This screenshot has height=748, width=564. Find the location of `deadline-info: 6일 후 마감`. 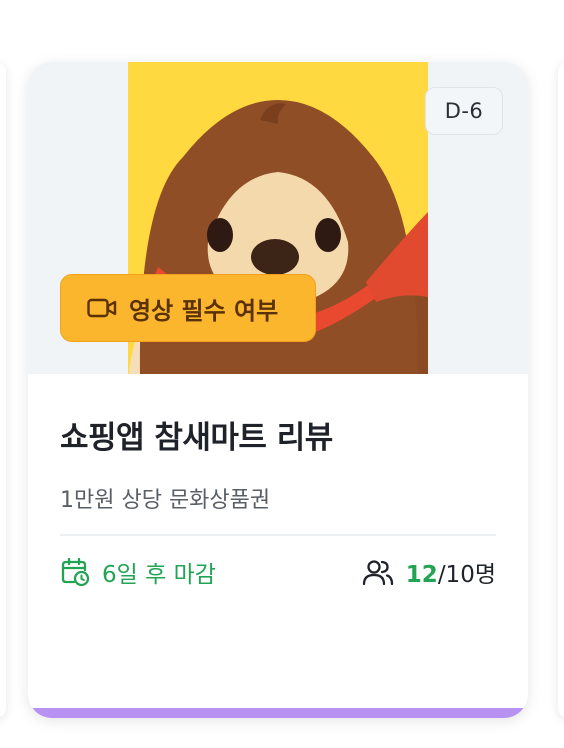

deadline-info: 6일 후 마감 is located at coordinates (138, 572).